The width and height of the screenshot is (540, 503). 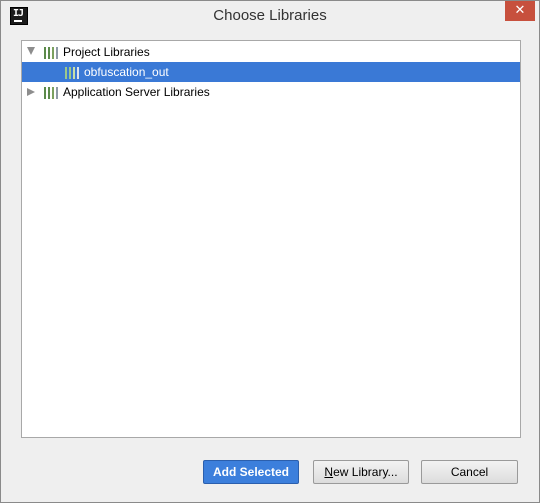 I want to click on dialog-title: Choose Libraries, so click(x=270, y=15).